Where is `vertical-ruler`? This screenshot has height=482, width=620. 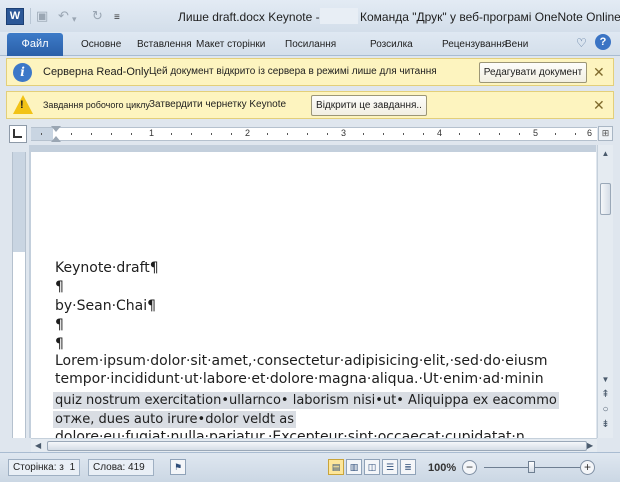
vertical-ruler is located at coordinates (19, 295).